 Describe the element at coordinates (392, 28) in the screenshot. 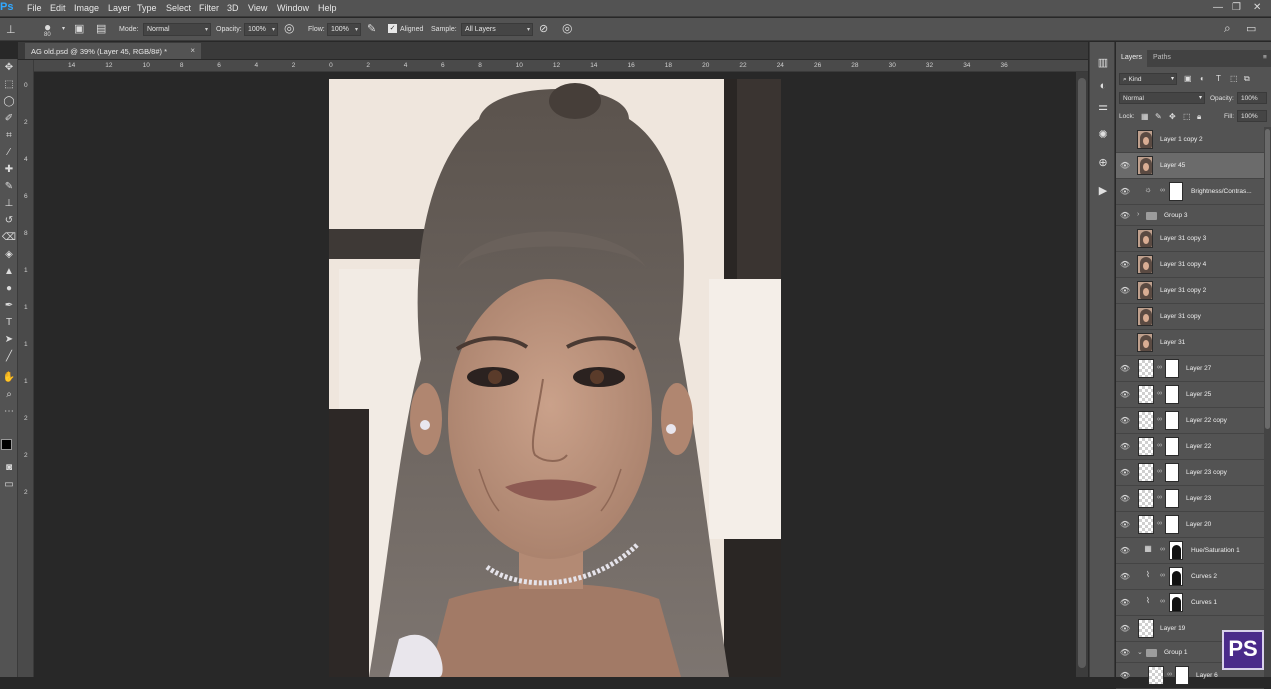

I see `aligned-checkbox: ✓` at that location.